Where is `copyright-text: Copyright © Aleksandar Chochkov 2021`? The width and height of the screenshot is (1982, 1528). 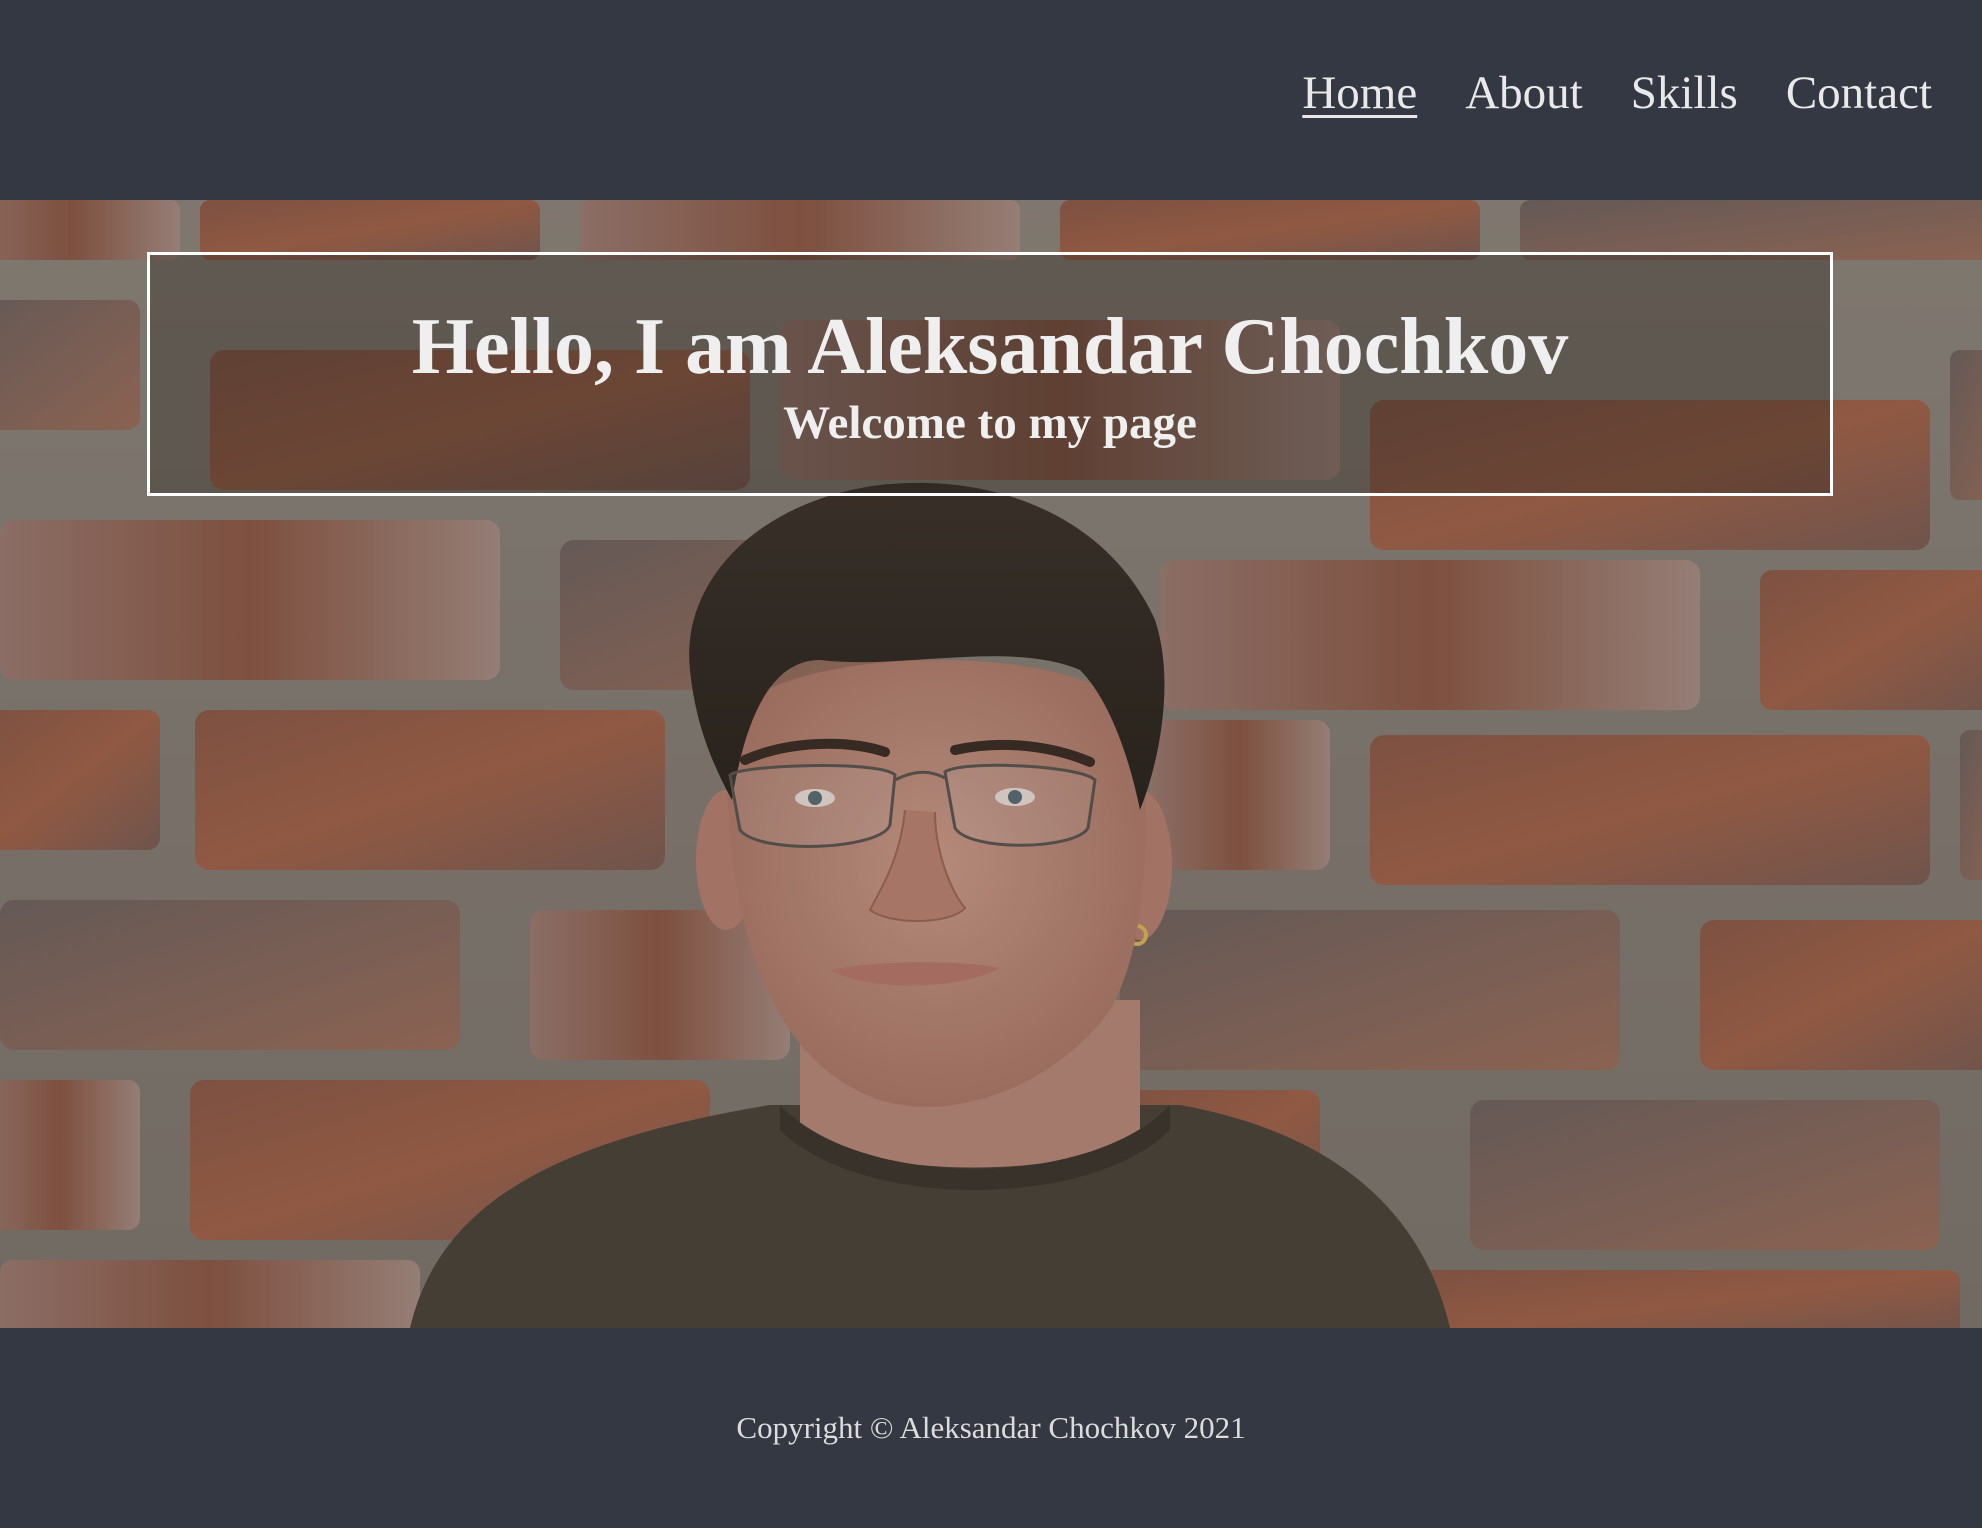 copyright-text: Copyright © Aleksandar Chochkov 2021 is located at coordinates (991, 1427).